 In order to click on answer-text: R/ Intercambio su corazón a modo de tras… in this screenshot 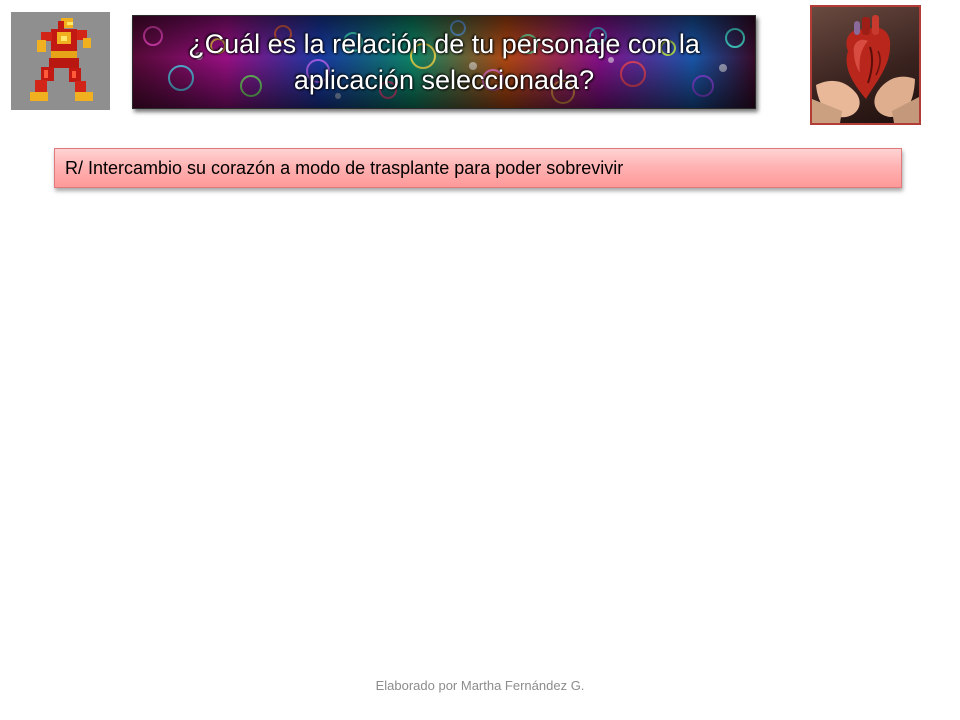, I will do `click(344, 167)`.